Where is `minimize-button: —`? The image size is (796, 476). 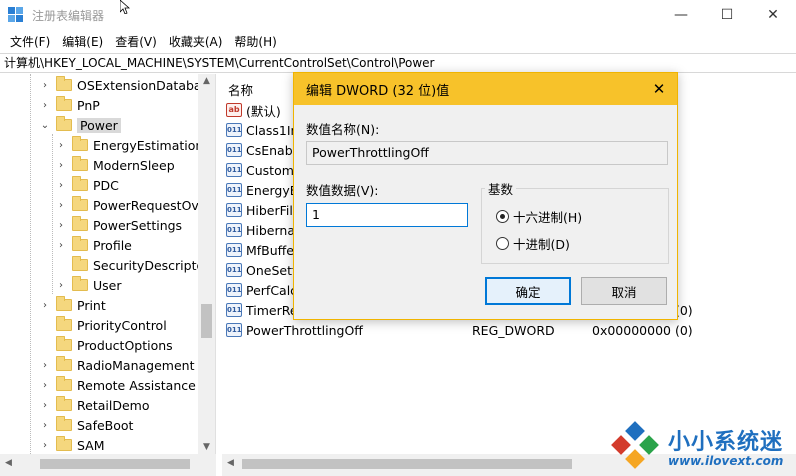
minimize-button: — is located at coordinates (681, 15).